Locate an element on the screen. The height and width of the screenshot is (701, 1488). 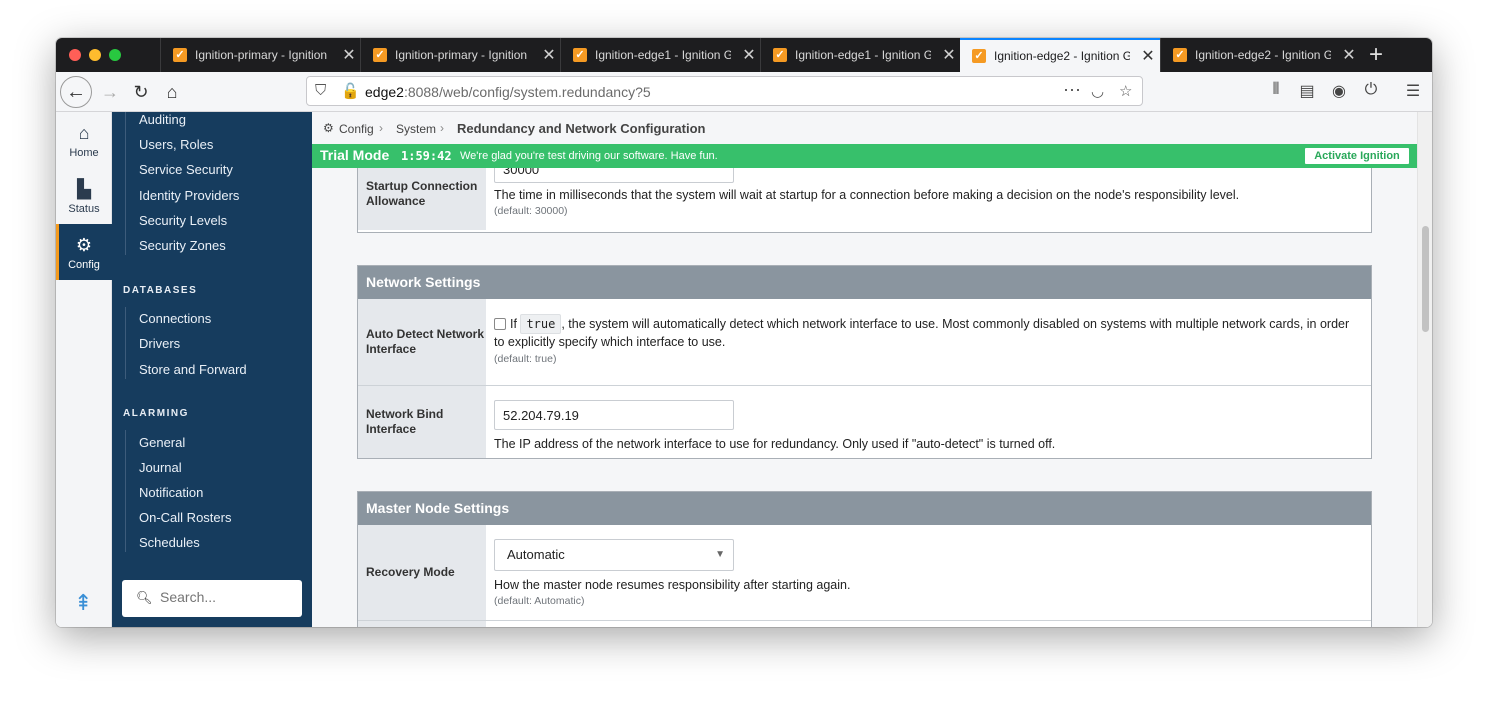
sidebar-search: 🔍︎ is located at coordinates (212, 598).